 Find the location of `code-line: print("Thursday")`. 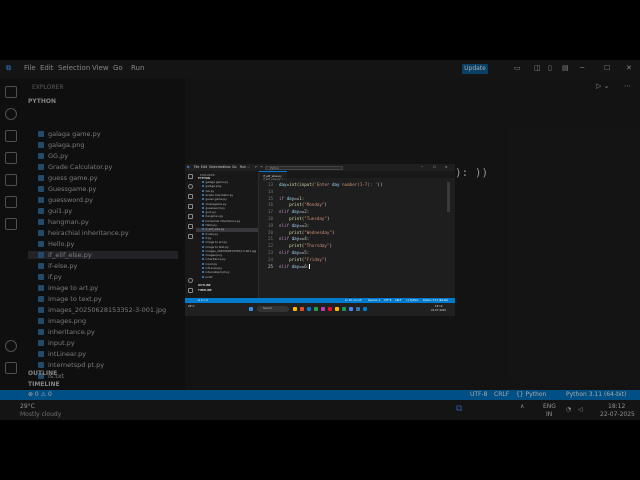

code-line: print("Thursday") is located at coordinates (305, 245).